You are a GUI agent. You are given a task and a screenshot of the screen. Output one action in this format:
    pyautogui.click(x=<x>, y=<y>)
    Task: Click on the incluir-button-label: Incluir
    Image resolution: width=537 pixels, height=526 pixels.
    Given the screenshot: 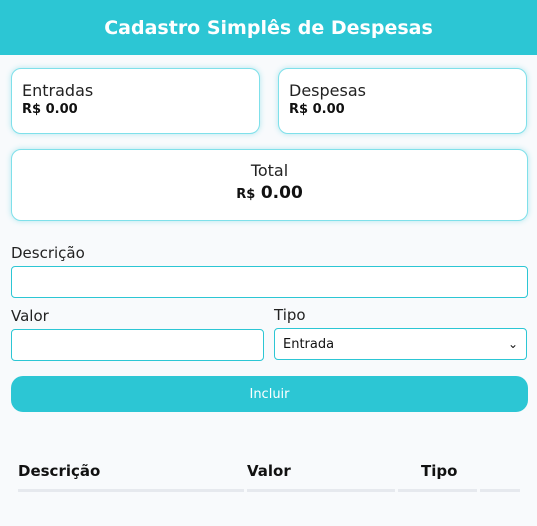 What is the action you would take?
    pyautogui.click(x=269, y=394)
    